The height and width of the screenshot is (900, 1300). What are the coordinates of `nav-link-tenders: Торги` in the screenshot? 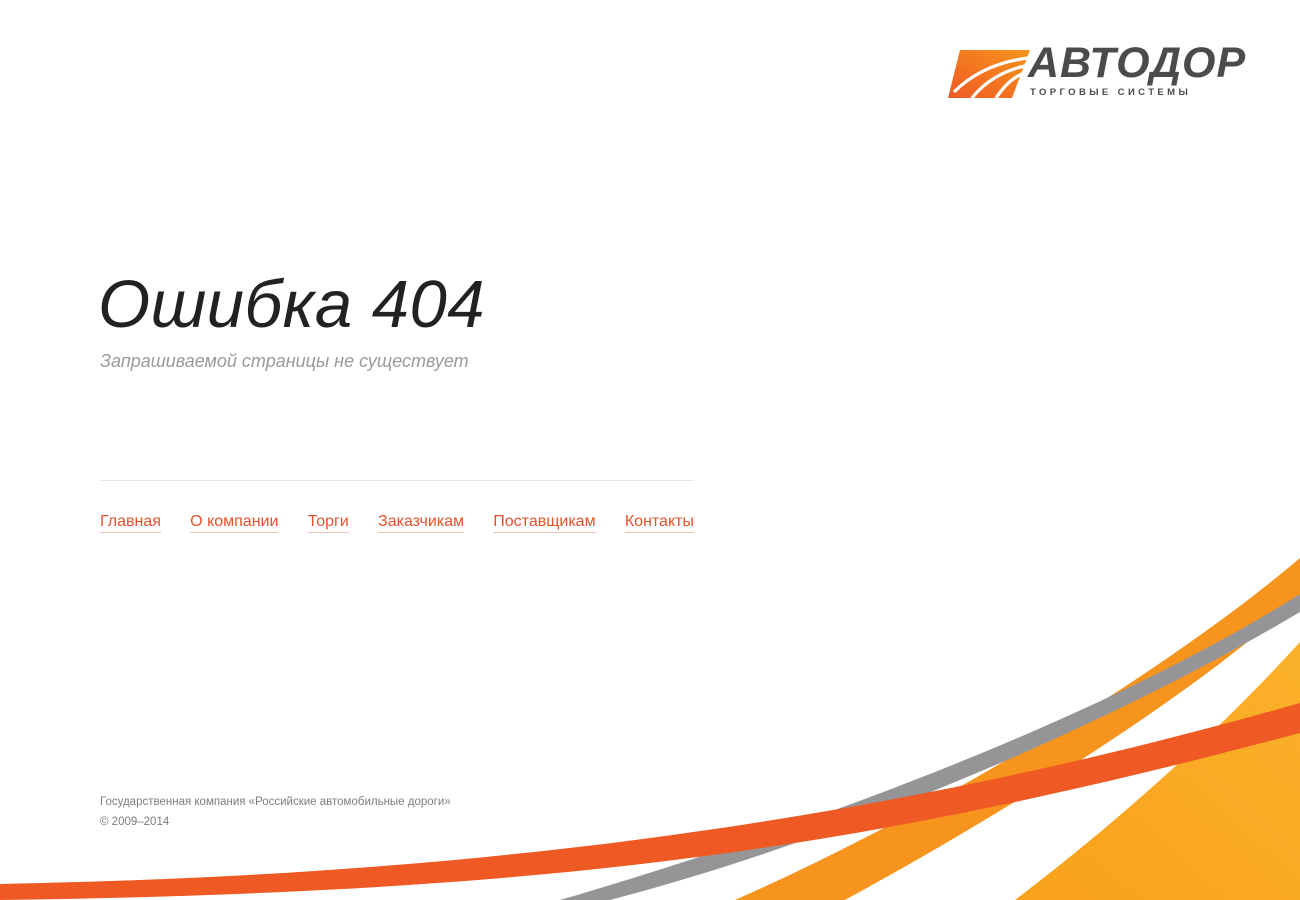 It's located at (328, 523).